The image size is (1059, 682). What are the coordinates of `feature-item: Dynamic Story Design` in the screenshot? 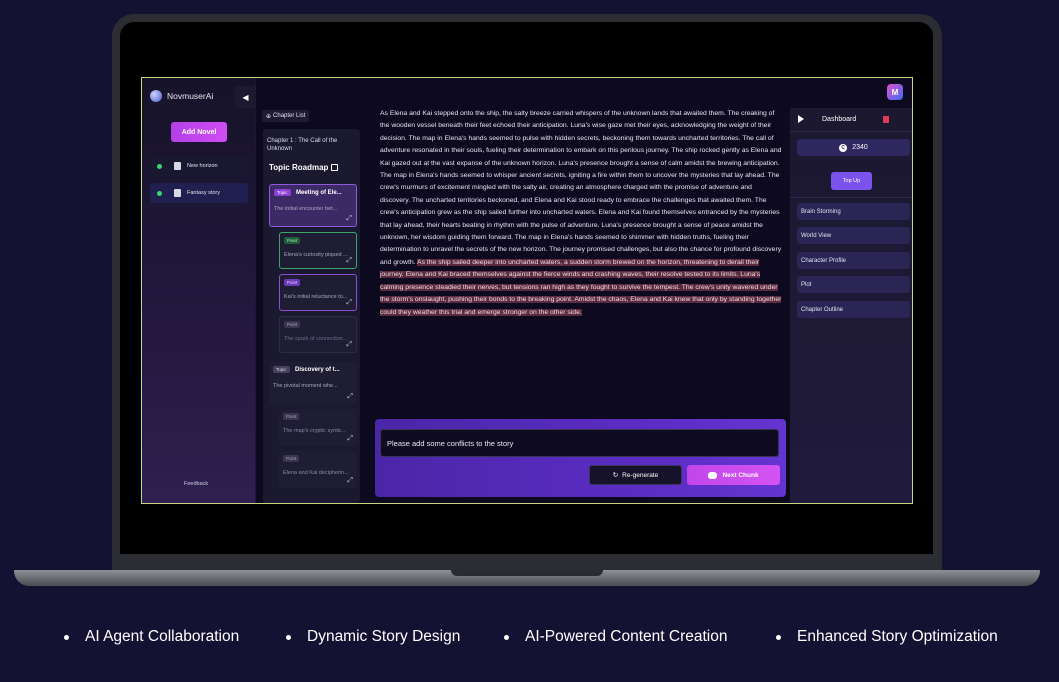 It's located at (373, 637).